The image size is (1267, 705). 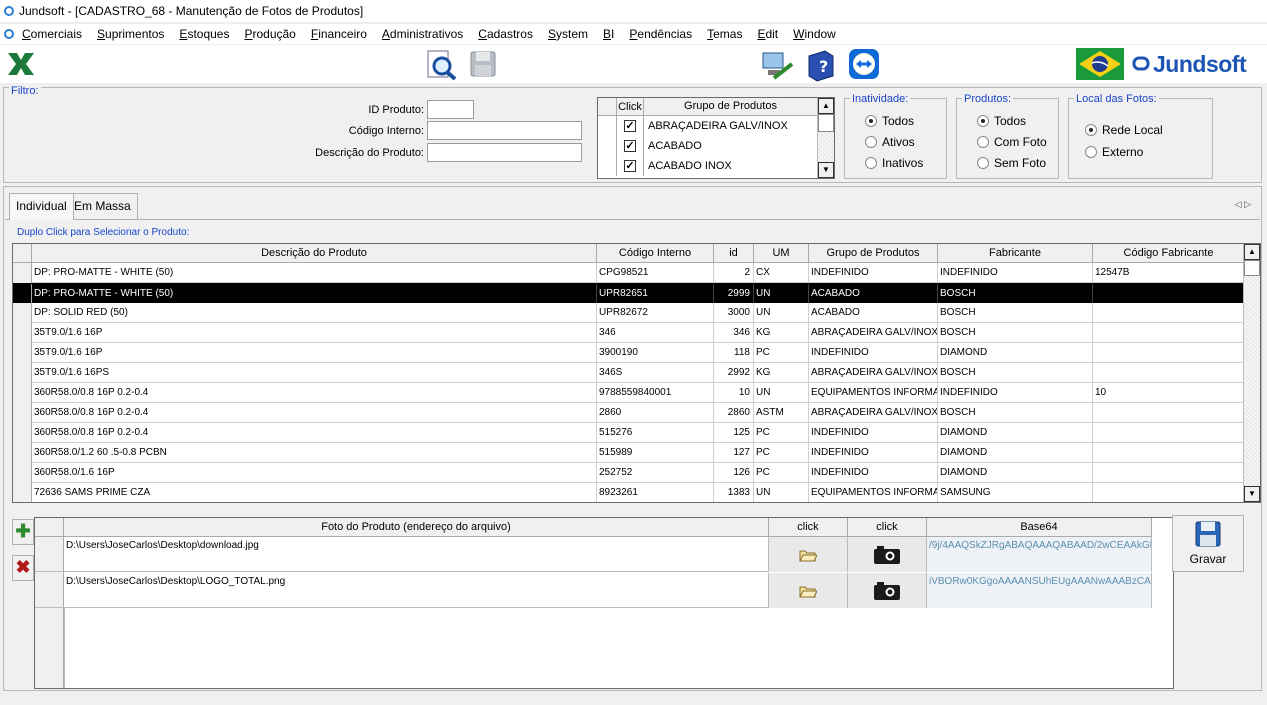 What do you see at coordinates (269, 34) in the screenshot?
I see `menu-producao: Produção` at bounding box center [269, 34].